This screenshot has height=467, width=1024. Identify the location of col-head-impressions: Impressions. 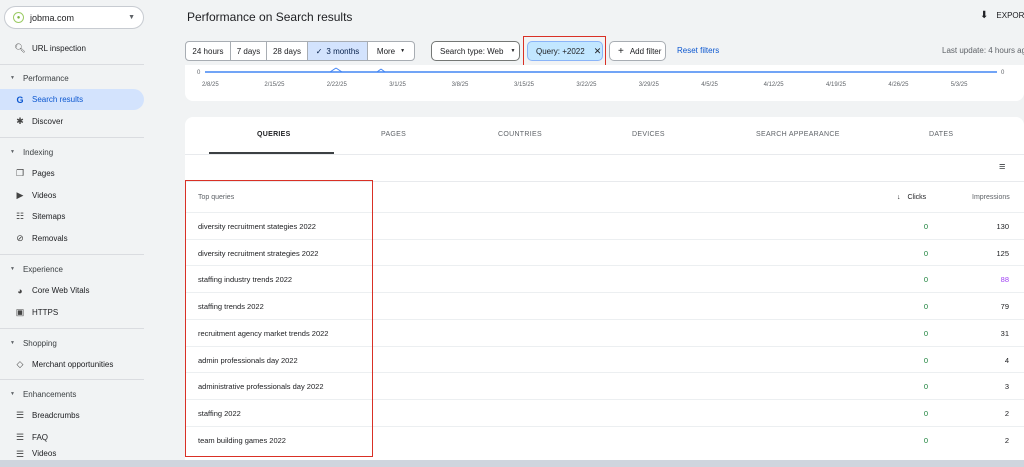
(991, 197).